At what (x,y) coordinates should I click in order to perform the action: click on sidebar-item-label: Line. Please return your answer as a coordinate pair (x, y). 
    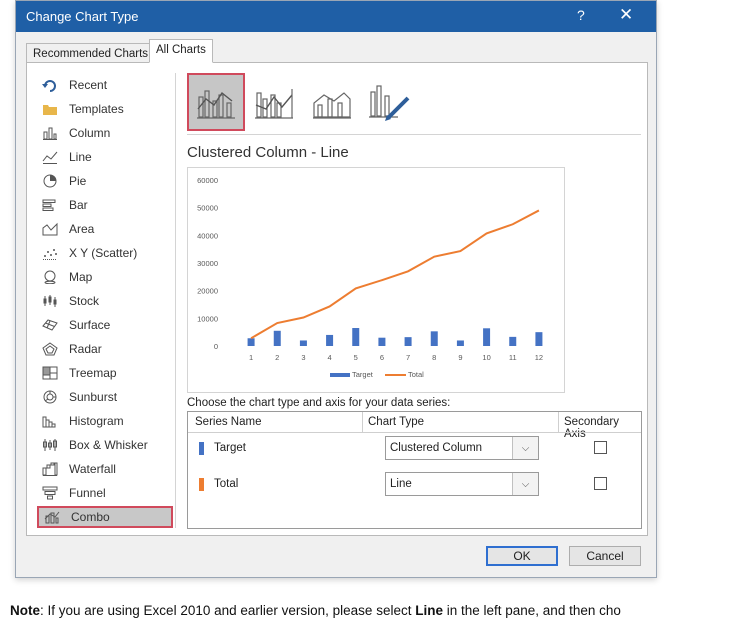
    Looking at the image, I should click on (80, 157).